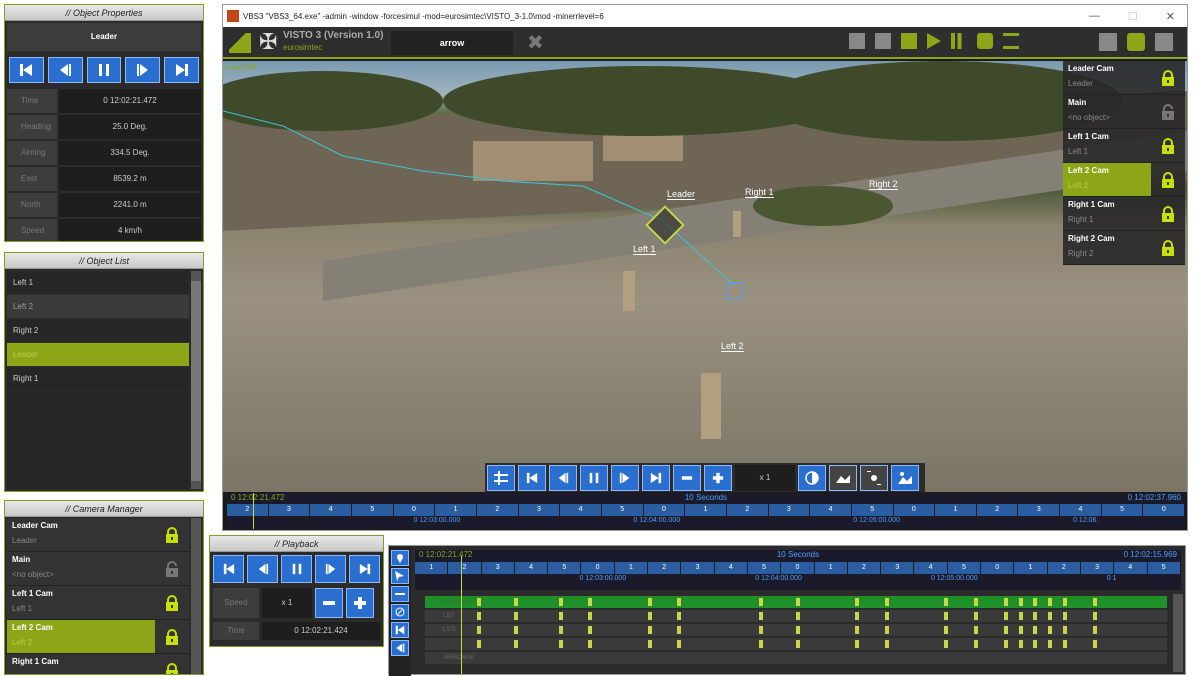 The image size is (1200, 676). What do you see at coordinates (883, 41) in the screenshot?
I see `film-icon` at bounding box center [883, 41].